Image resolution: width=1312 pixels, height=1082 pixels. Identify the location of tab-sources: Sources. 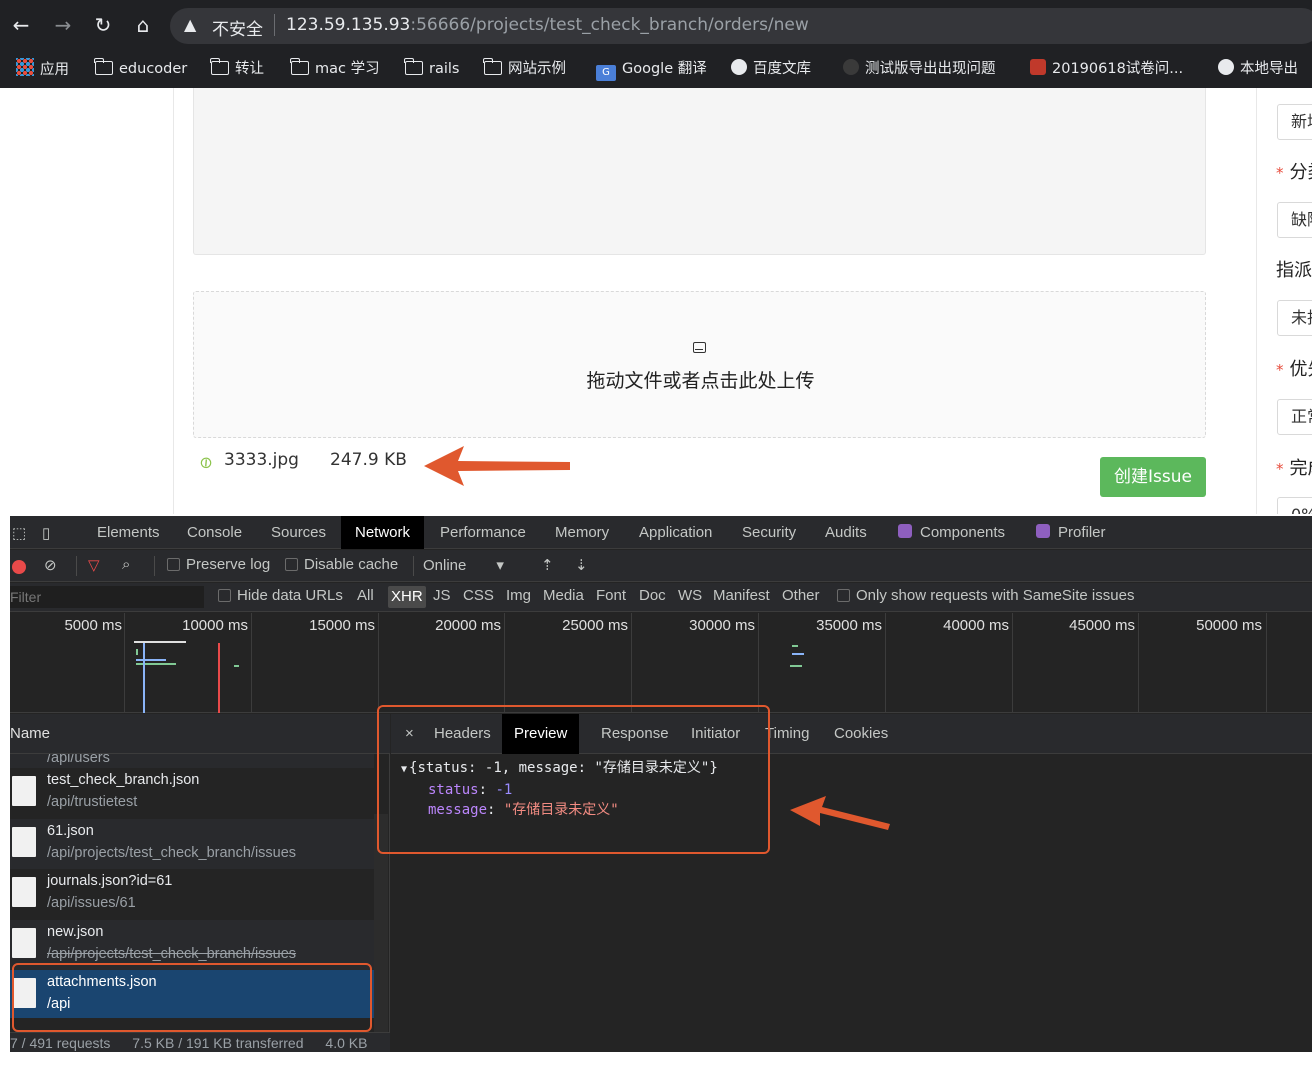
(298, 532).